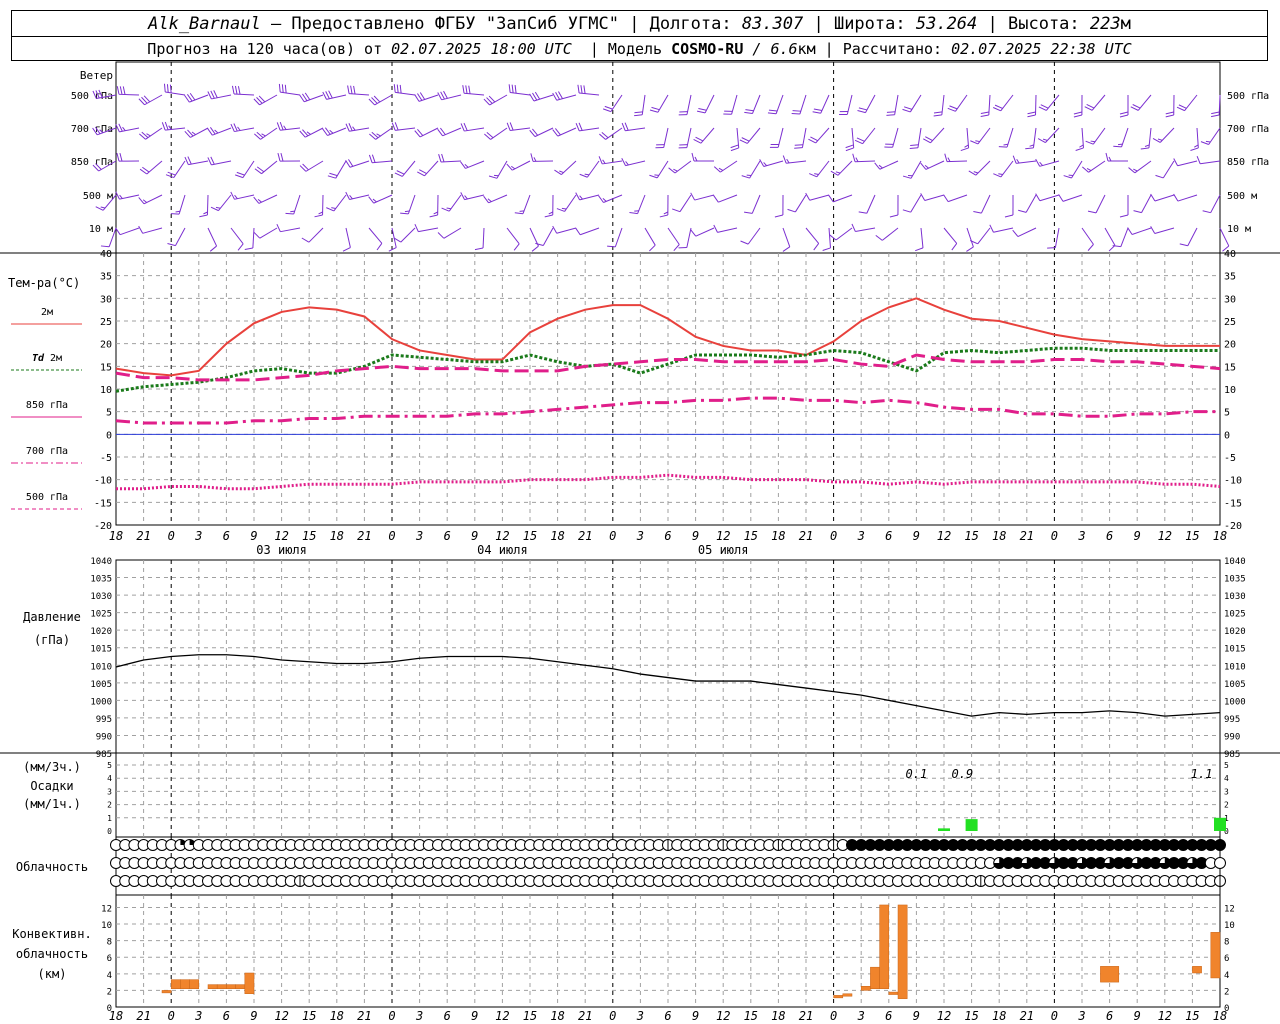 The height and width of the screenshot is (1024, 1280). What do you see at coordinates (253, 536) in the screenshot?
I see `time-tick-top: 9` at bounding box center [253, 536].